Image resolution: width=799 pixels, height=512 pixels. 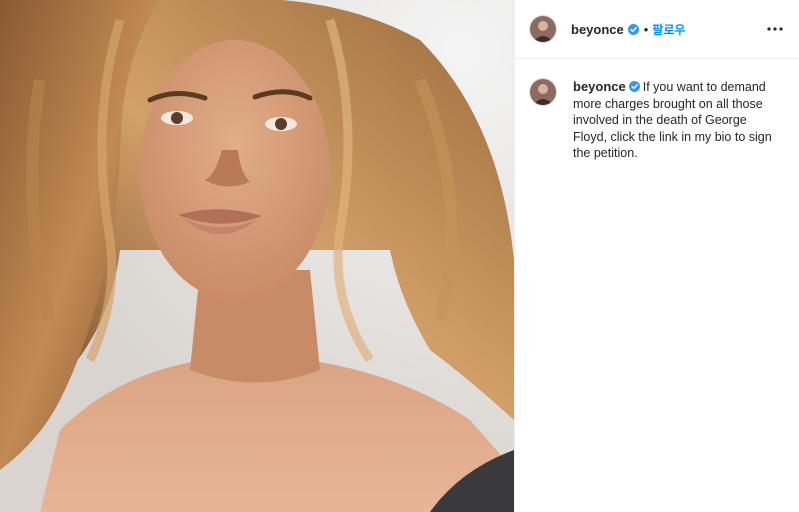 I want to click on post-header: beyonce • 팔로우, so click(x=657, y=29).